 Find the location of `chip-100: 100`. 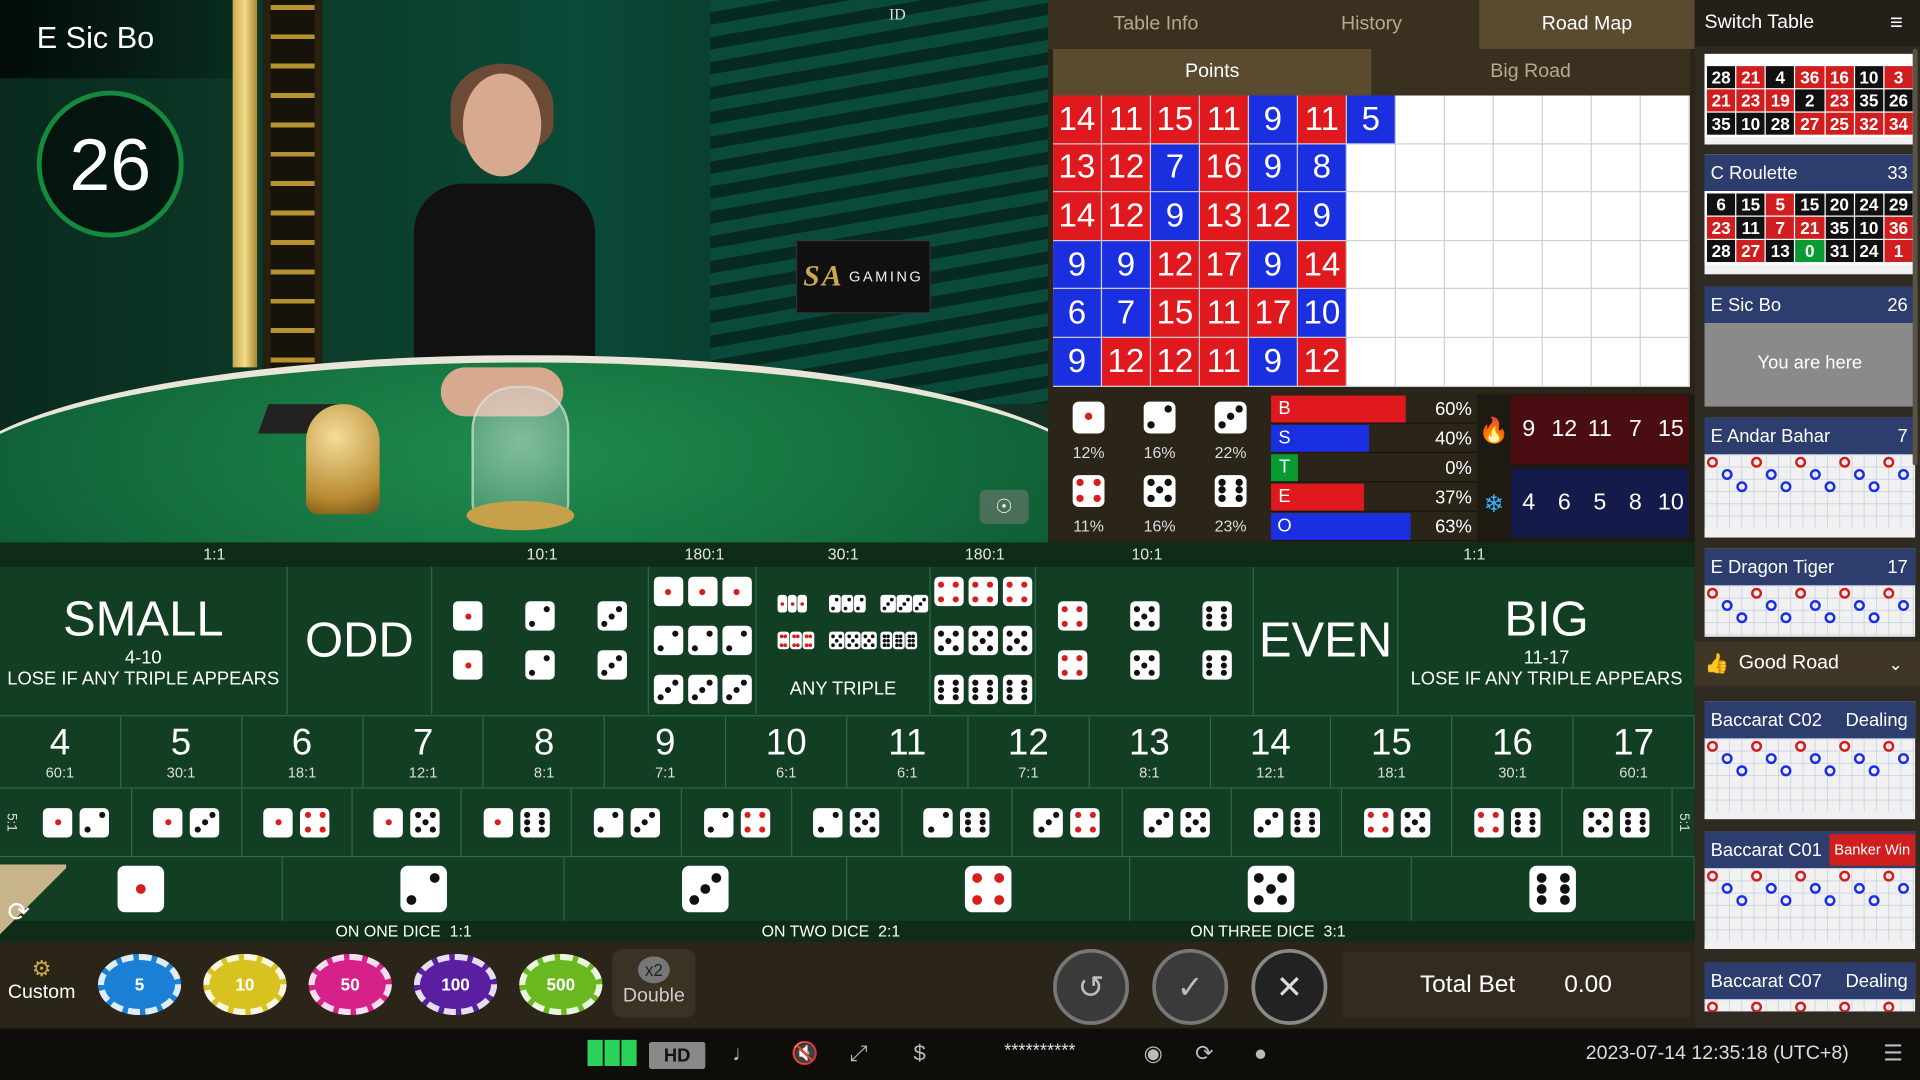

chip-100: 100 is located at coordinates (455, 984).